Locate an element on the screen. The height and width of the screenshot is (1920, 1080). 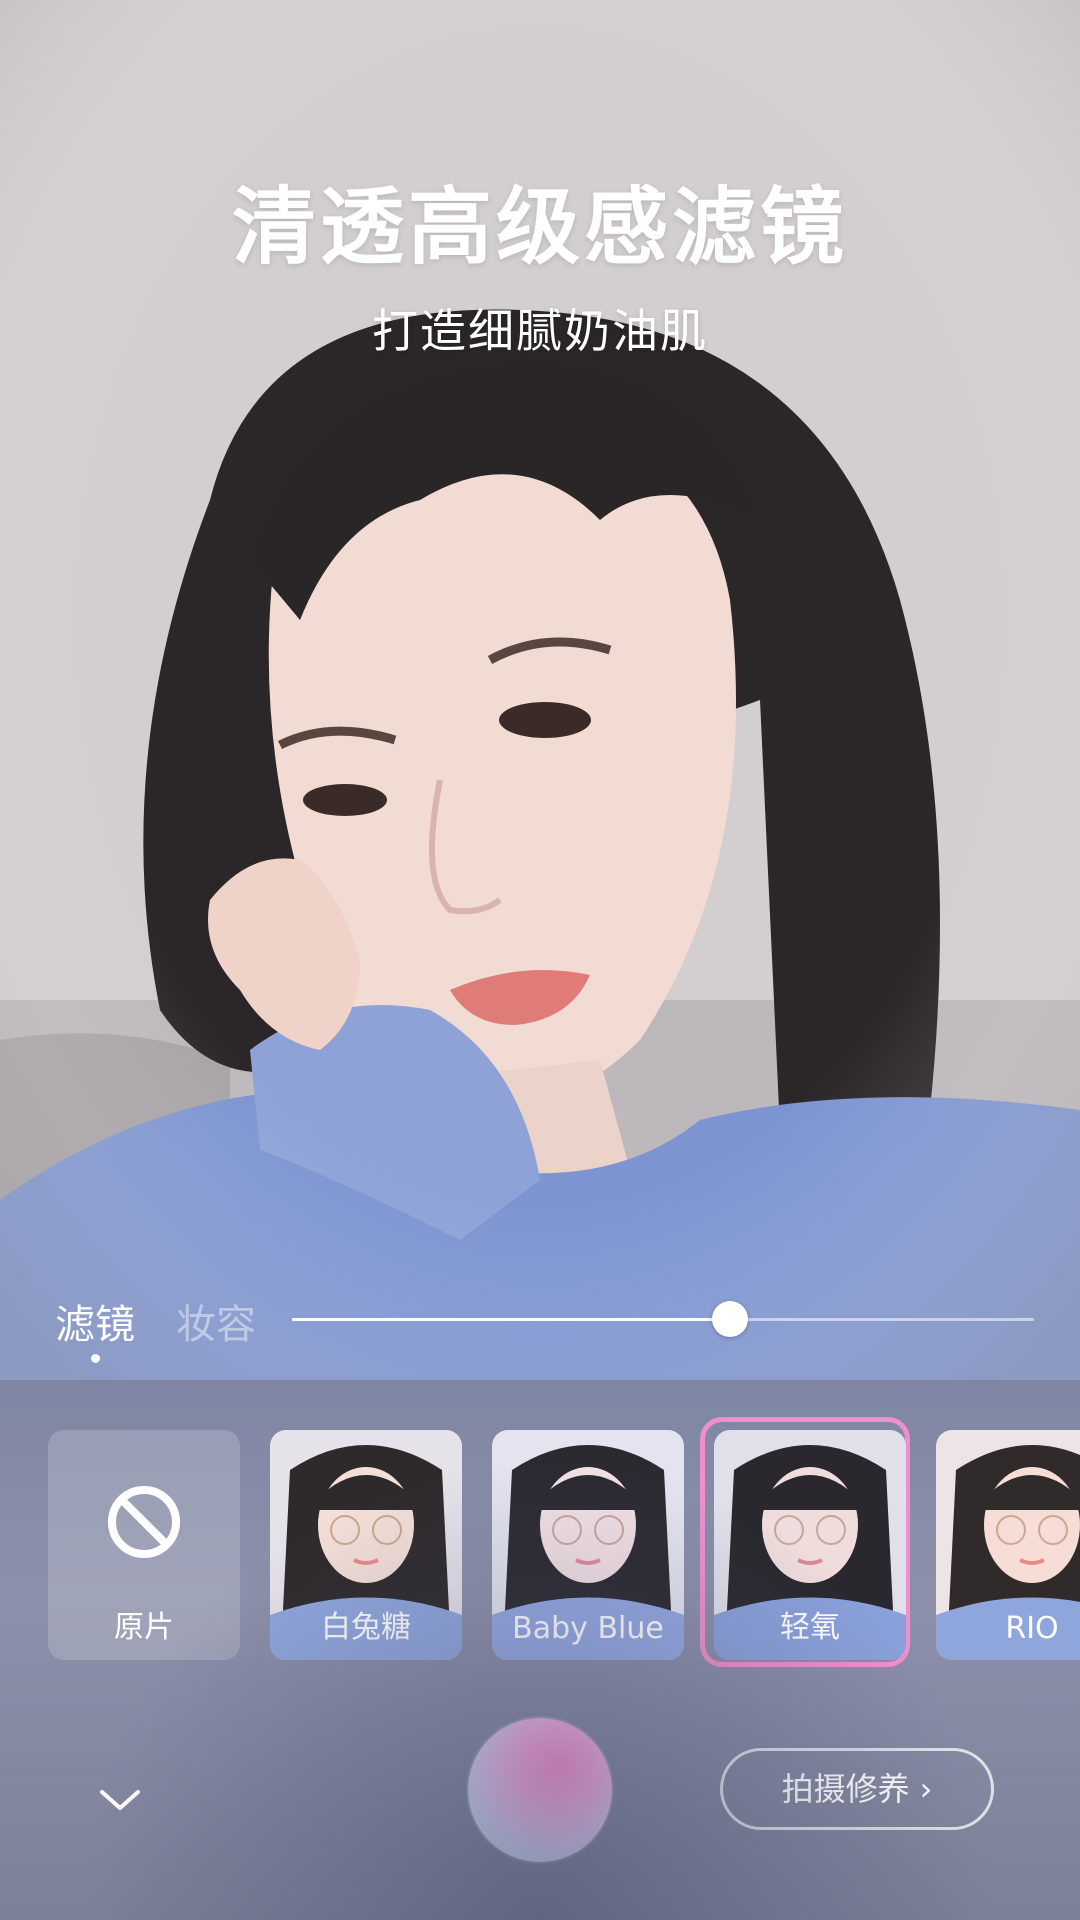
promo-subline: 打造细腻奶油肌 is located at coordinates (540, 331).